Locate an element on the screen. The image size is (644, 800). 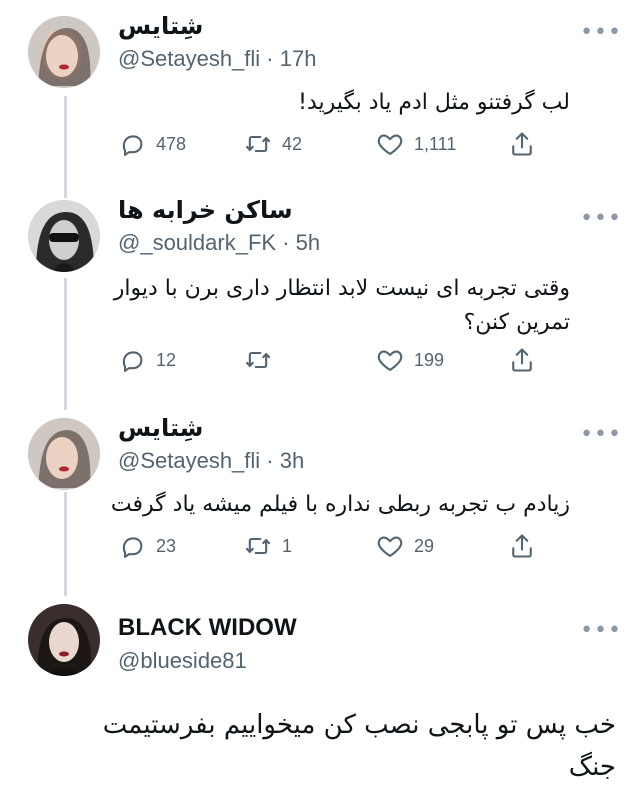
username: @blueside81 is located at coordinates (182, 660).